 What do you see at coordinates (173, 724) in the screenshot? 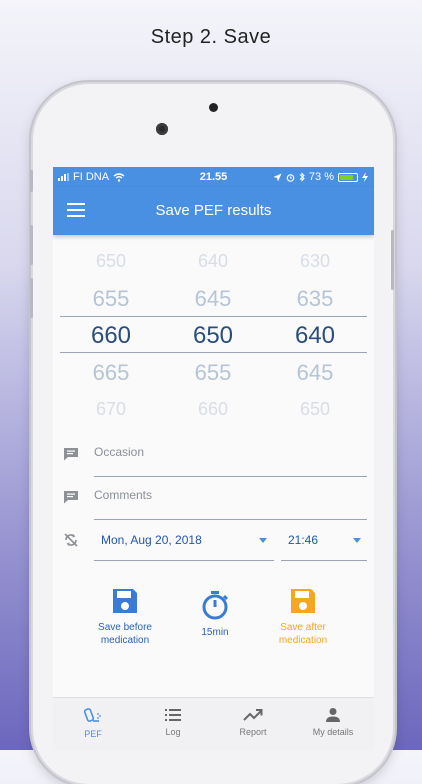
I see `tab-log: Log` at bounding box center [173, 724].